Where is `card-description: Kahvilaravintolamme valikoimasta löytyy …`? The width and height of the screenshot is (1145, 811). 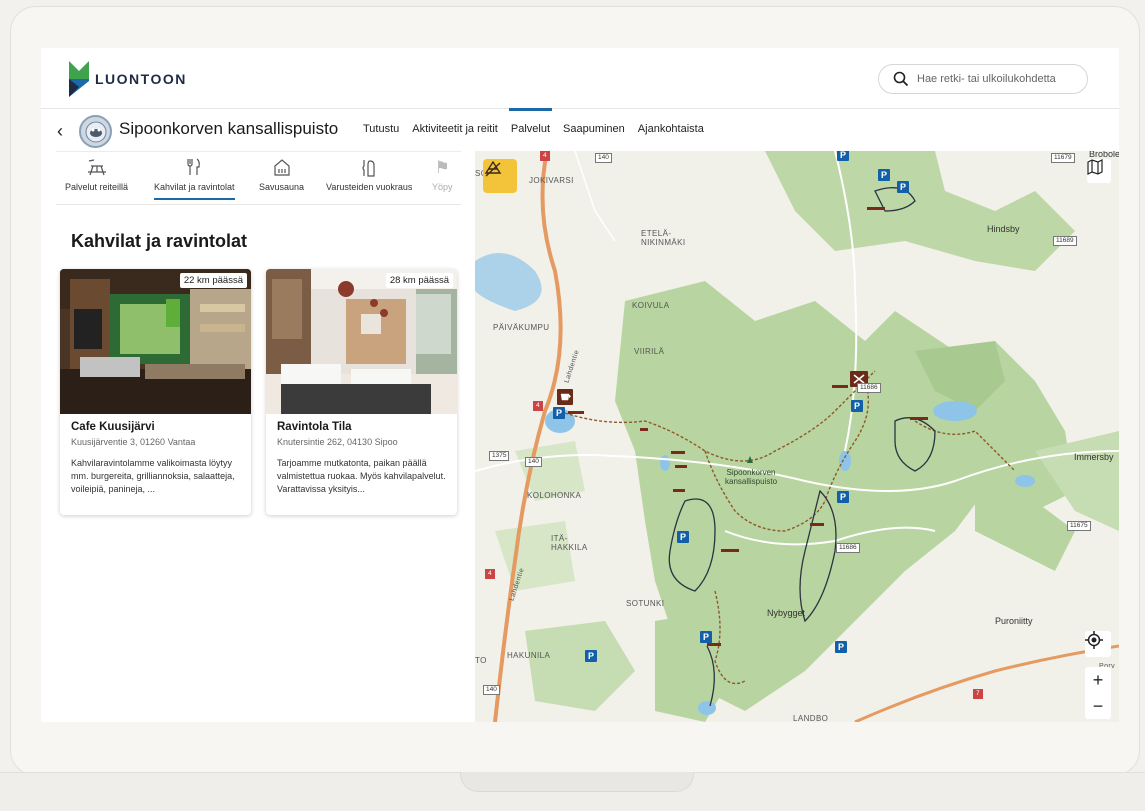 card-description: Kahvilaravintolamme valikoimasta löytyy … is located at coordinates (153, 476).